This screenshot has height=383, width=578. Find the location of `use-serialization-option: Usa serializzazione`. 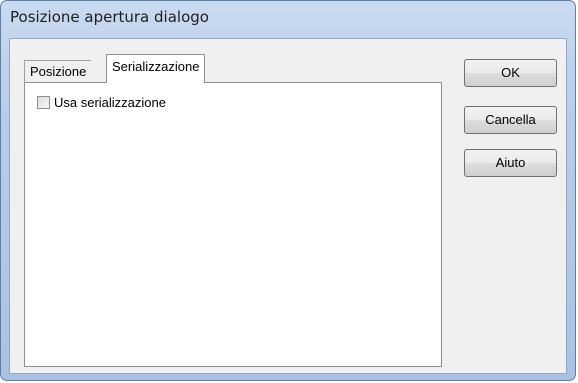

use-serialization-option: Usa serializzazione is located at coordinates (101, 102).